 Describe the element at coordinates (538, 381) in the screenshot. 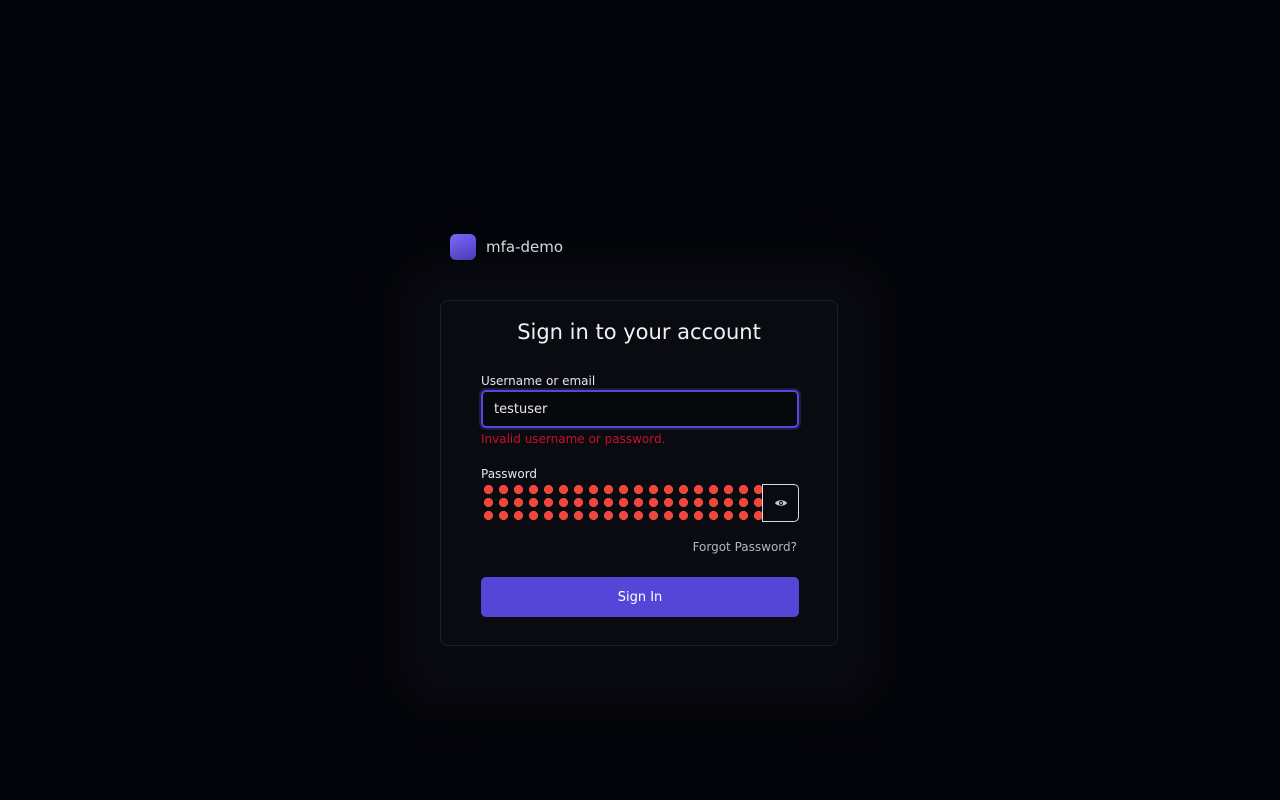

I see `username-label: Username or email` at that location.